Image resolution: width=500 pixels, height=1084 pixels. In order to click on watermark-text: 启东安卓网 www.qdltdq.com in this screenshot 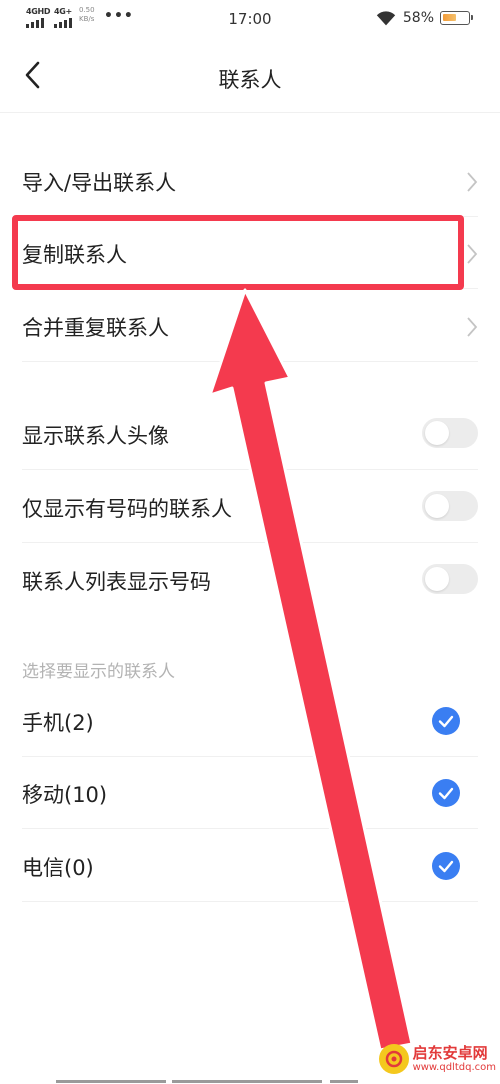, I will do `click(454, 1059)`.